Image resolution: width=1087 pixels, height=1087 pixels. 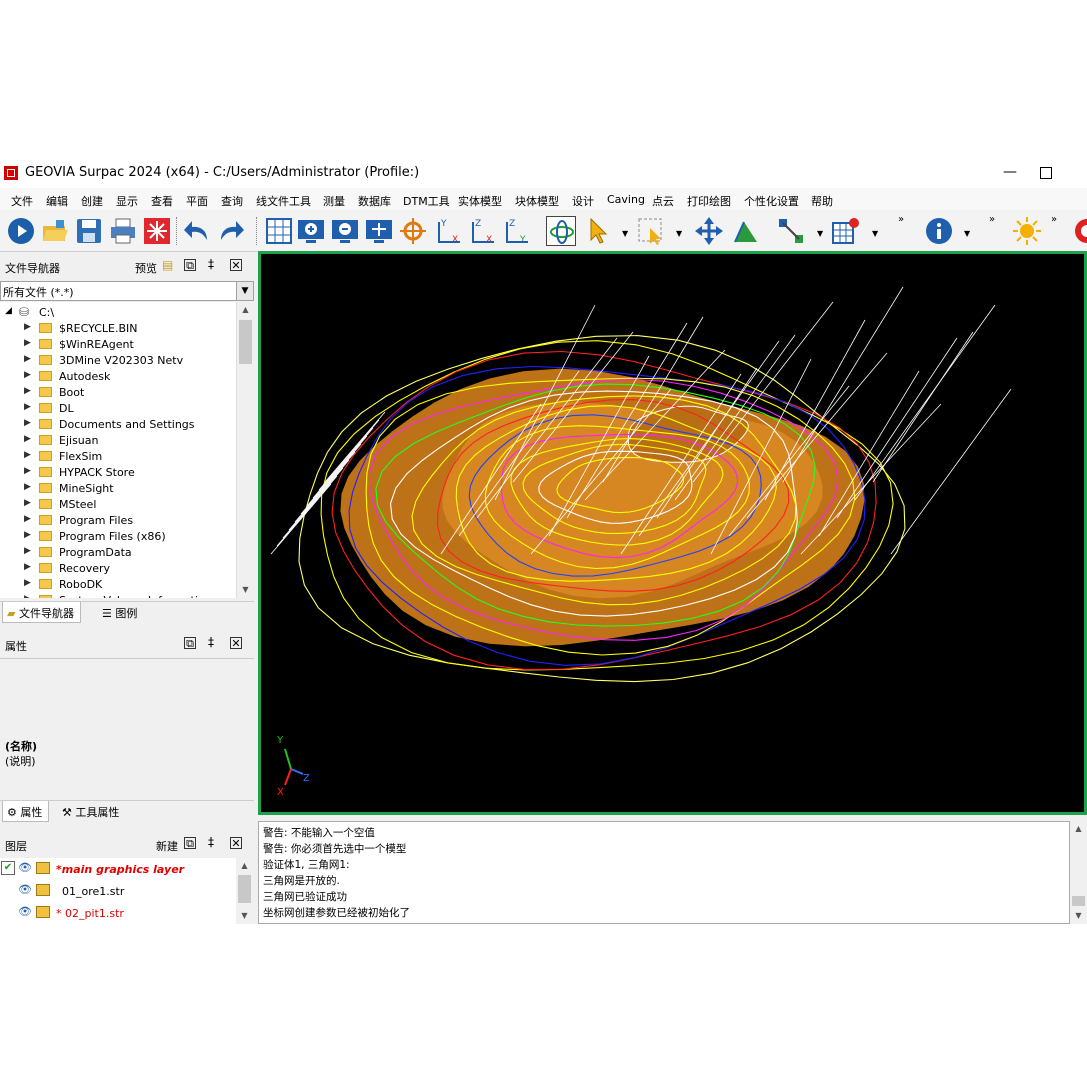 I want to click on menu-customise: 个性化设置, so click(x=771, y=201).